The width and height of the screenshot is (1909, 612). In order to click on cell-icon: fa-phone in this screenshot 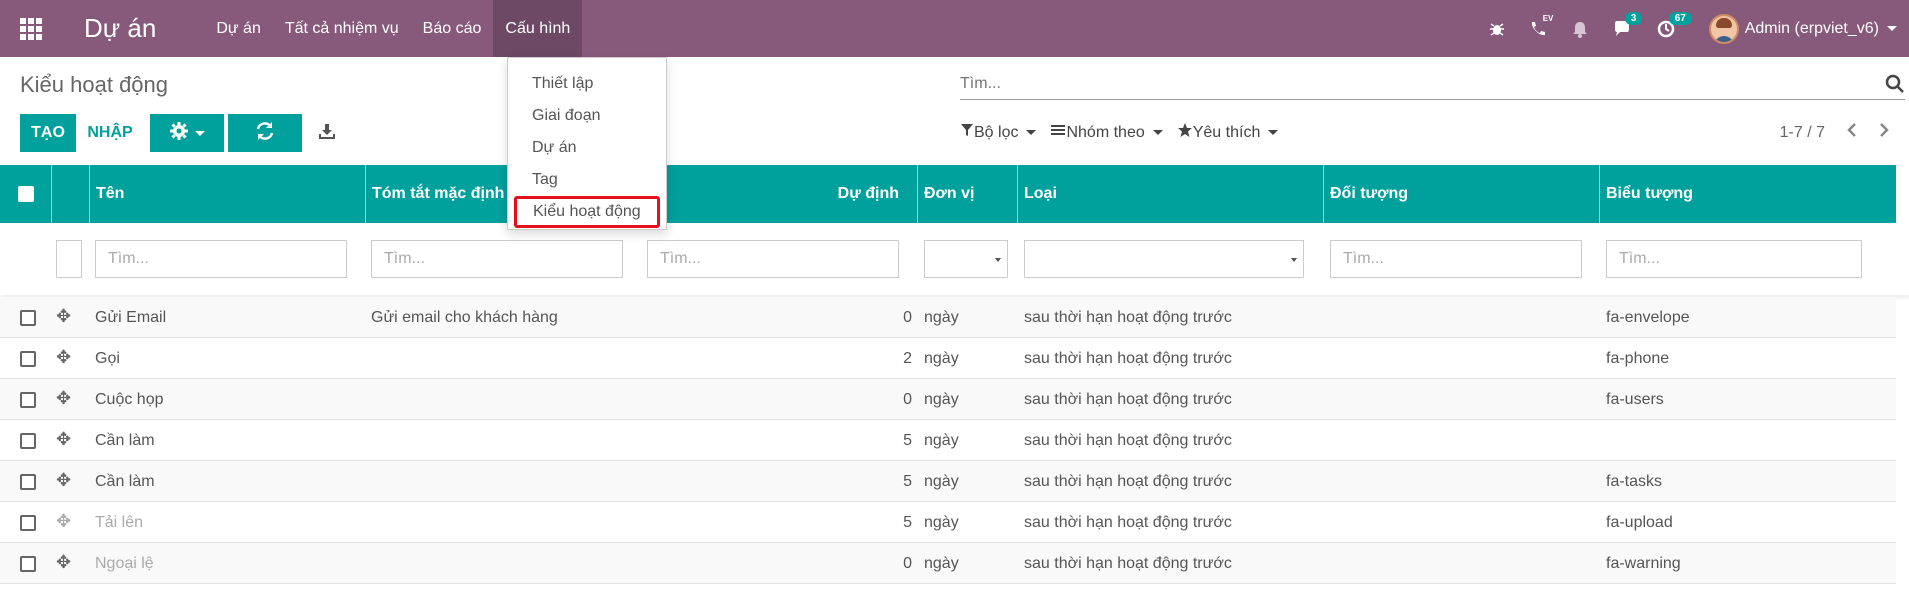, I will do `click(1638, 358)`.